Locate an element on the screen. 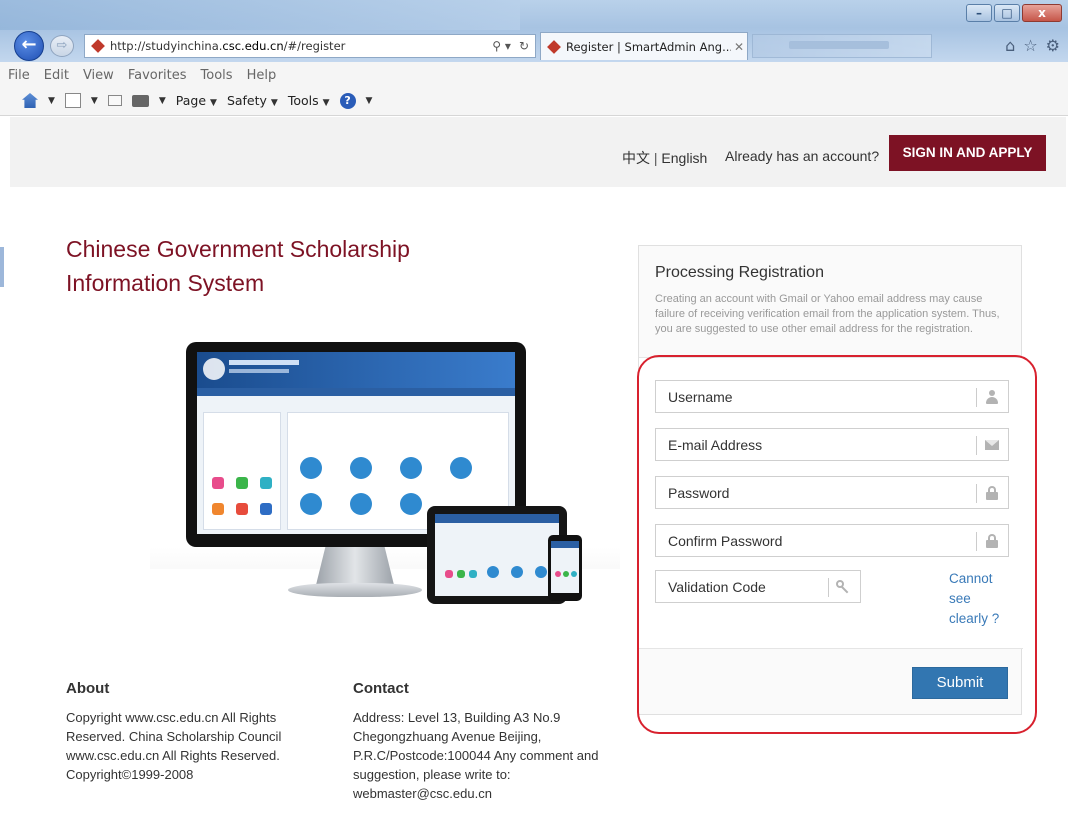 Image resolution: width=1068 pixels, height=835 pixels. phone-header is located at coordinates (565, 544).